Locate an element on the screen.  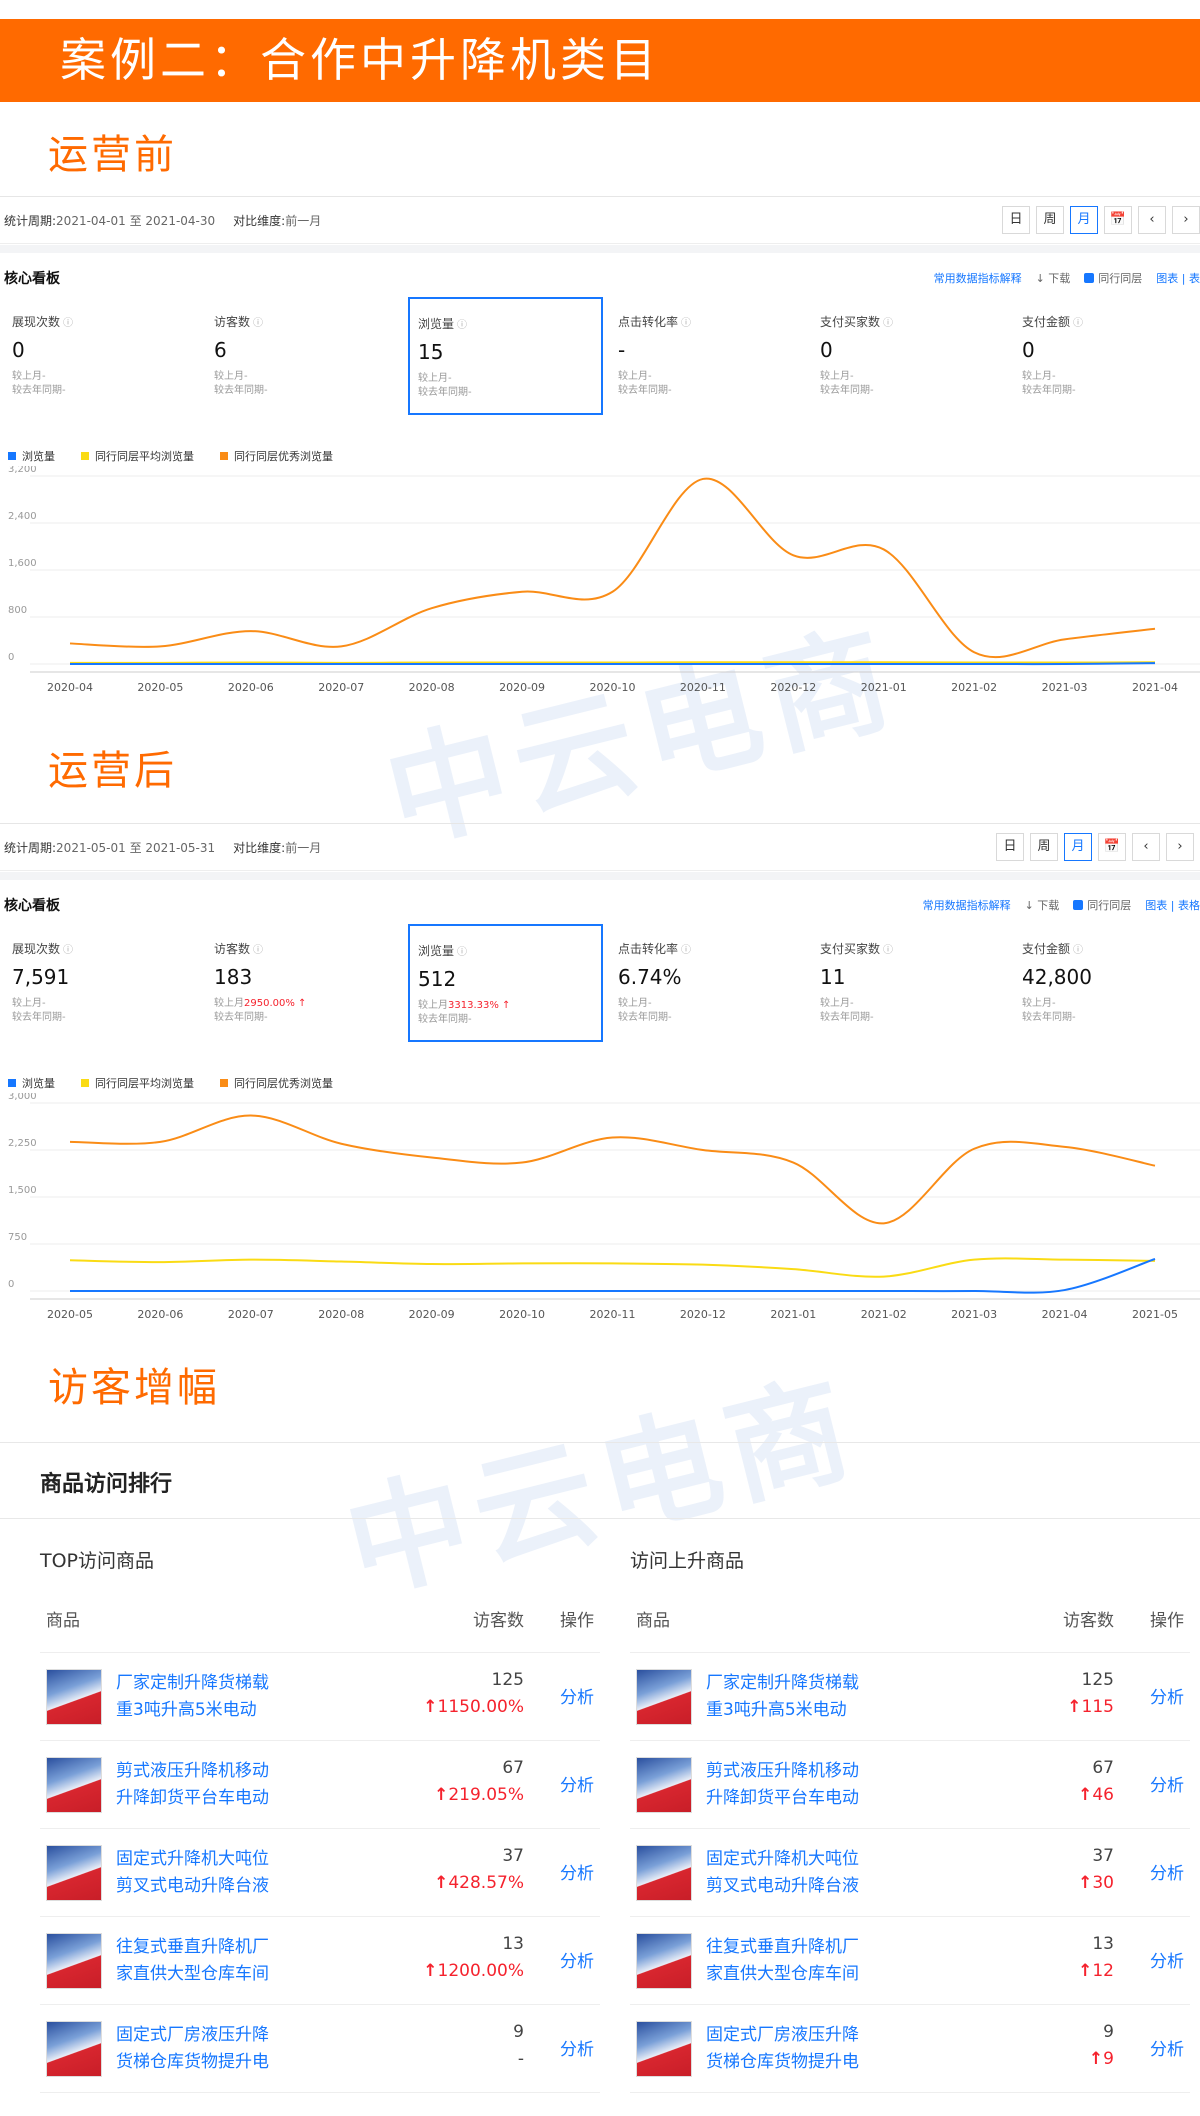
table-row: 固定式升降机大吨位 剪叉式电动升降台液 37 ↑30 分析 is located at coordinates (910, 1873).